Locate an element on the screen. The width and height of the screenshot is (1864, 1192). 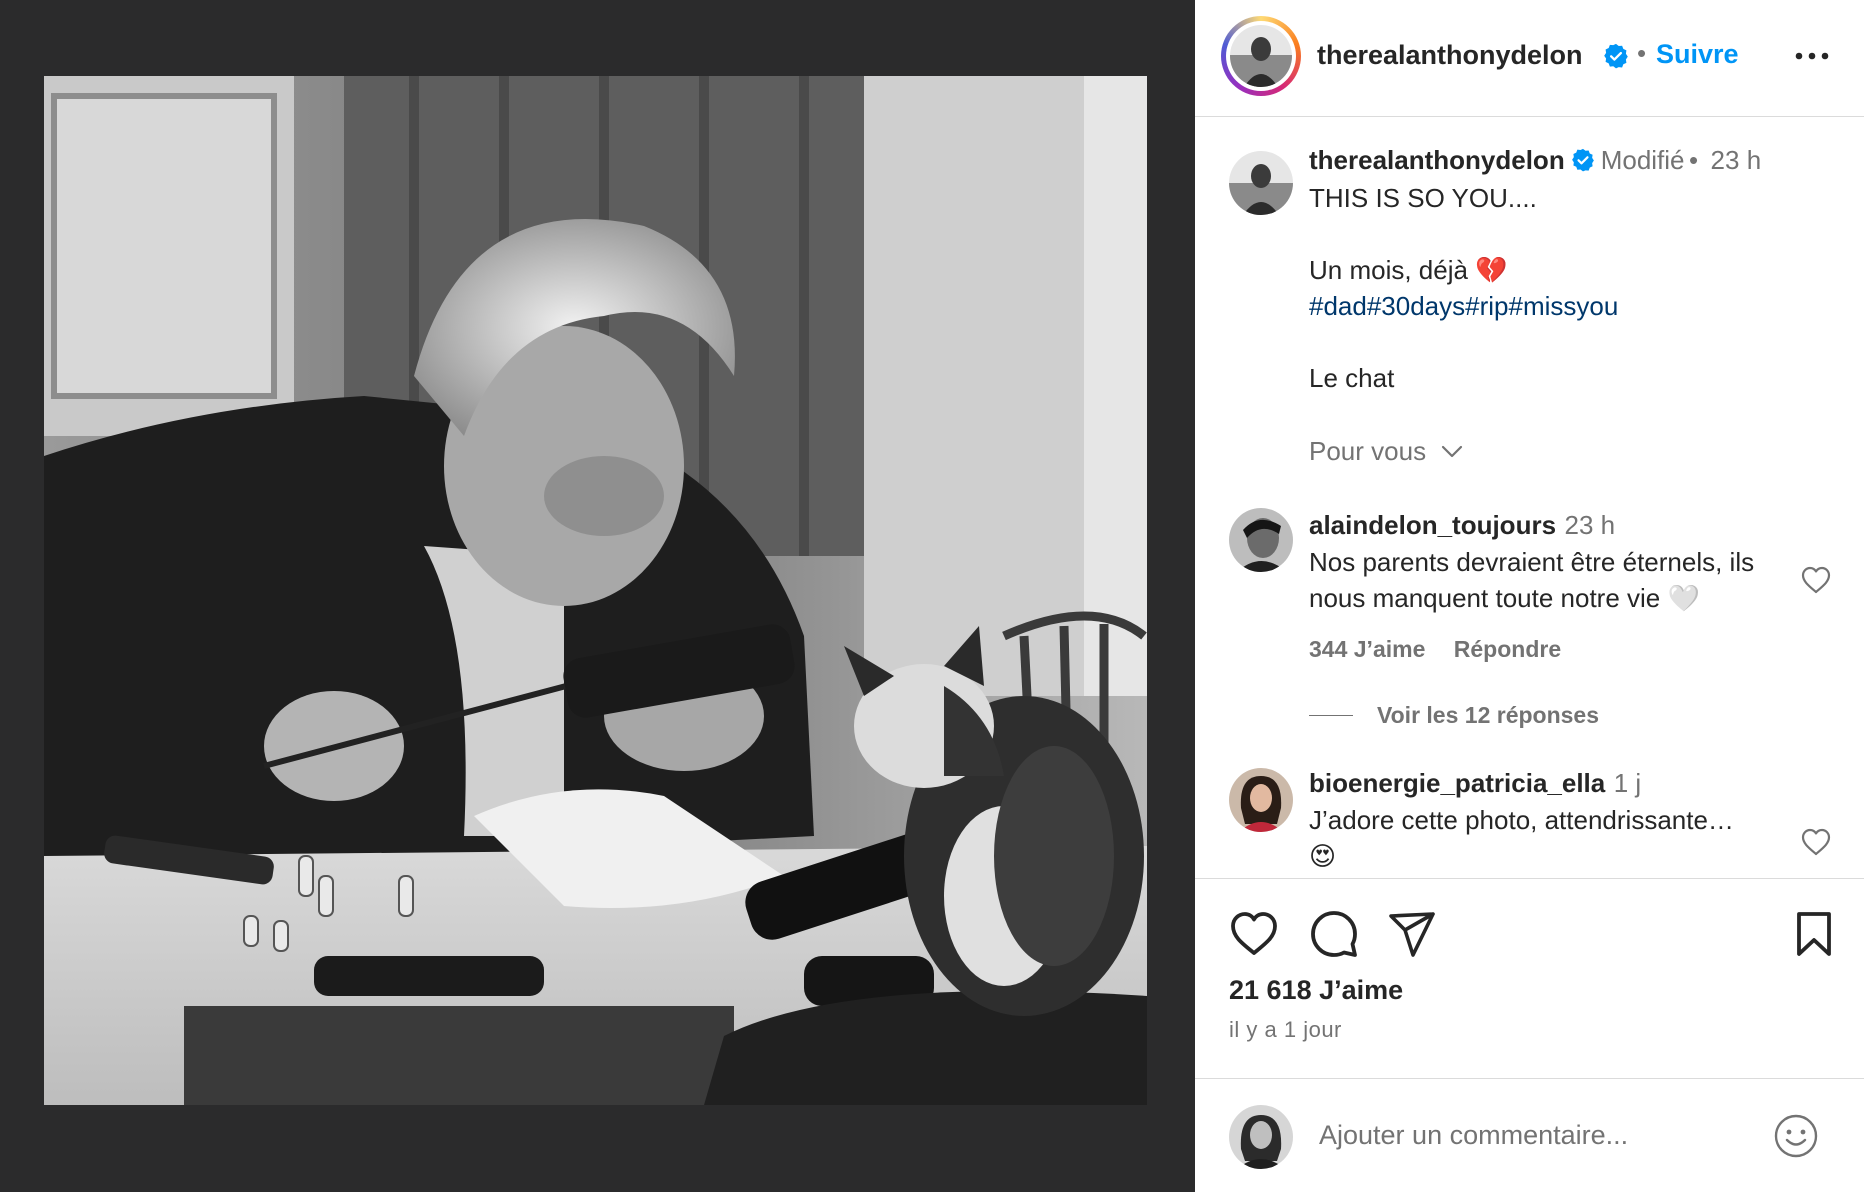
comment-sort-label: Pour vous is located at coordinates (1368, 451).